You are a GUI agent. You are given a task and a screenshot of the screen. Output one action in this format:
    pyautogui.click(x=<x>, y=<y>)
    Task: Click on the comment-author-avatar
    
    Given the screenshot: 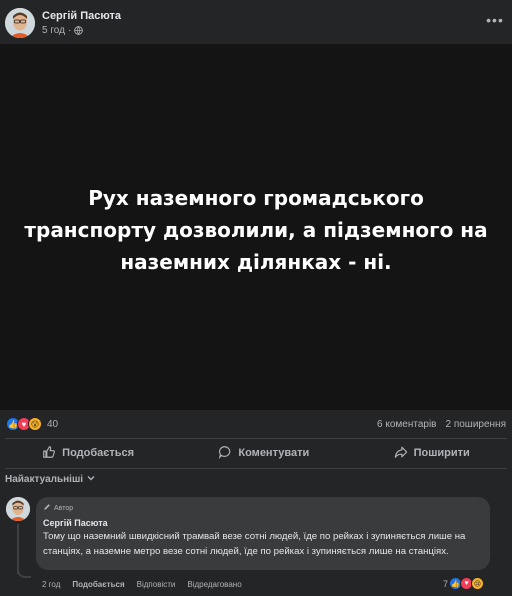 What is the action you would take?
    pyautogui.click(x=18, y=509)
    